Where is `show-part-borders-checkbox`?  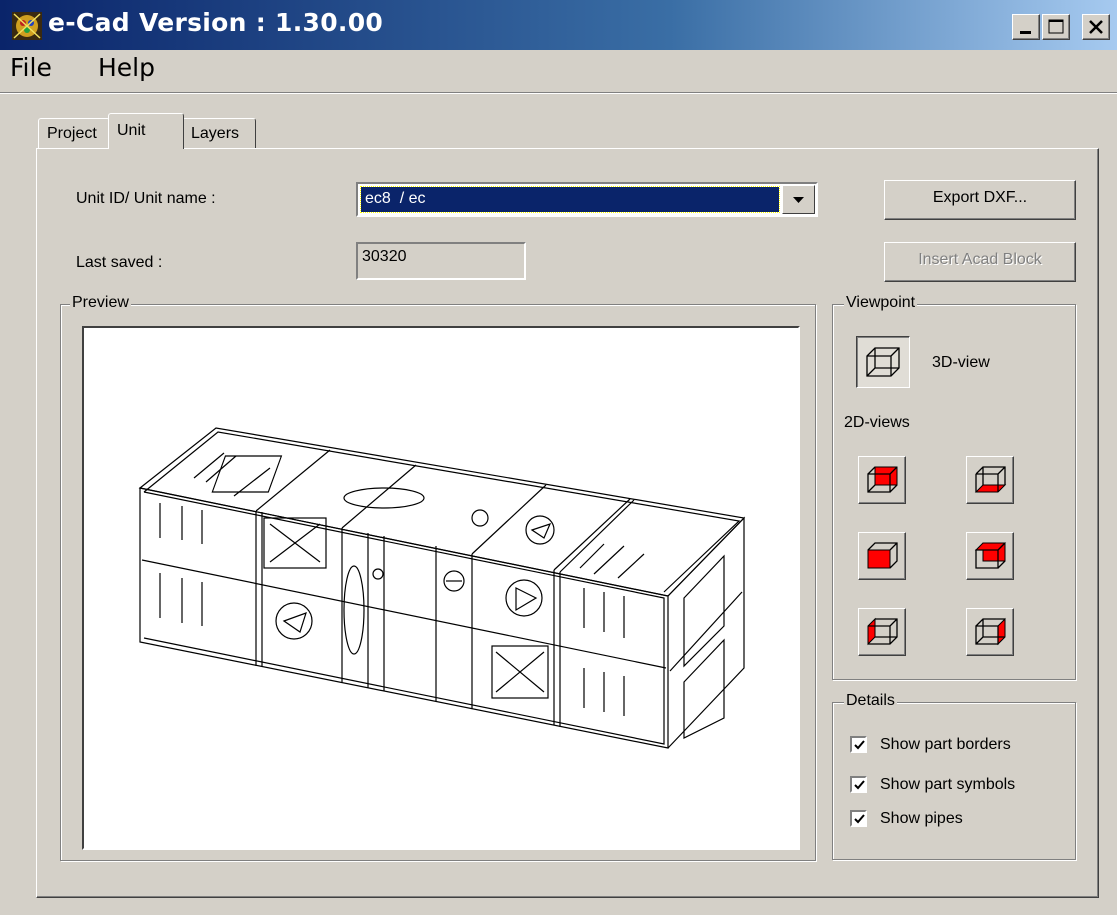
show-part-borders-checkbox is located at coordinates (858, 744).